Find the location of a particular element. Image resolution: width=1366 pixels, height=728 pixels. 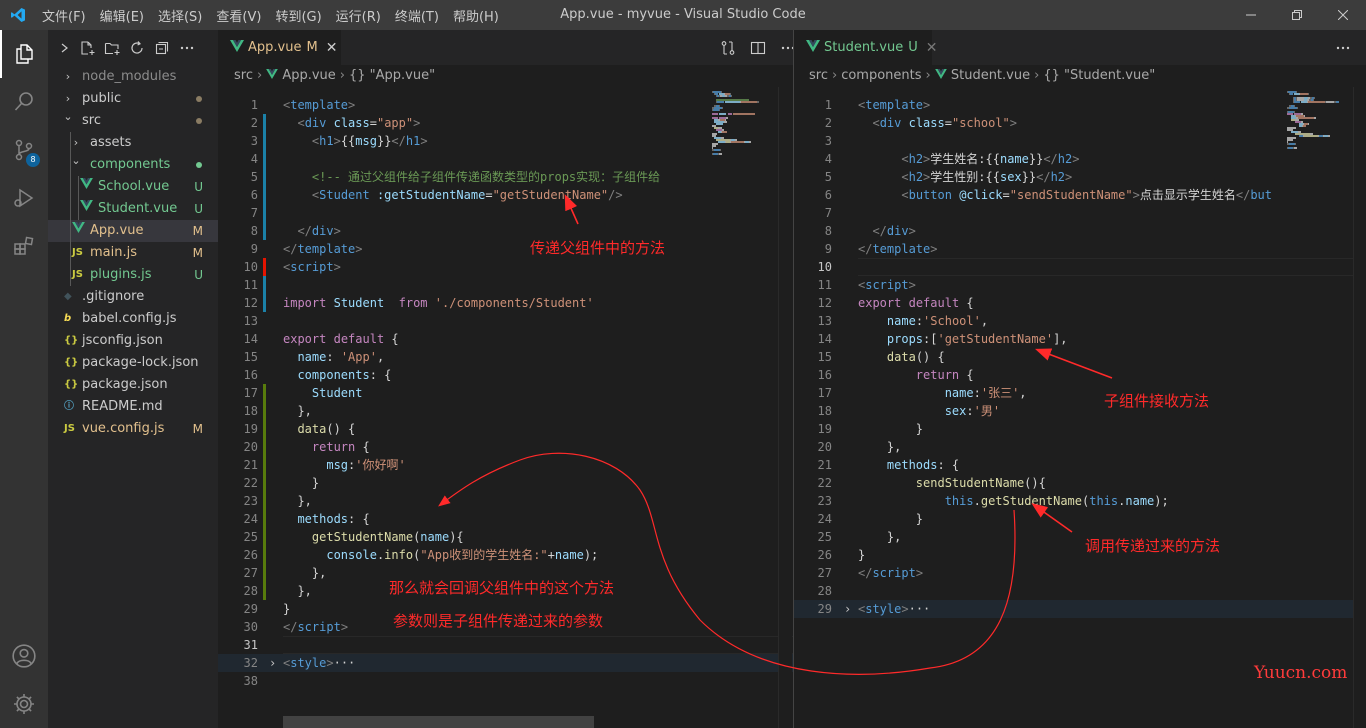

tree-item: JS plugins.js U is located at coordinates (133, 275).